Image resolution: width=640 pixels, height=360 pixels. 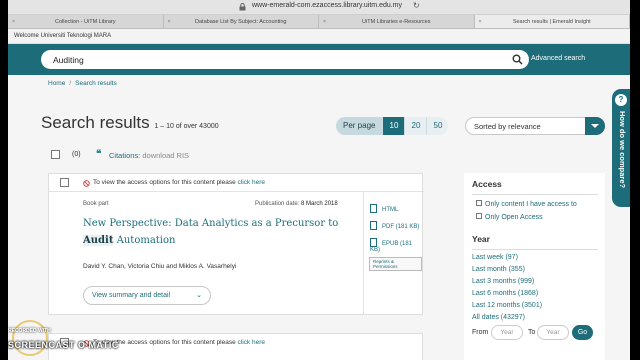 What do you see at coordinates (373, 242) in the screenshot?
I see `epub-icon` at bounding box center [373, 242].